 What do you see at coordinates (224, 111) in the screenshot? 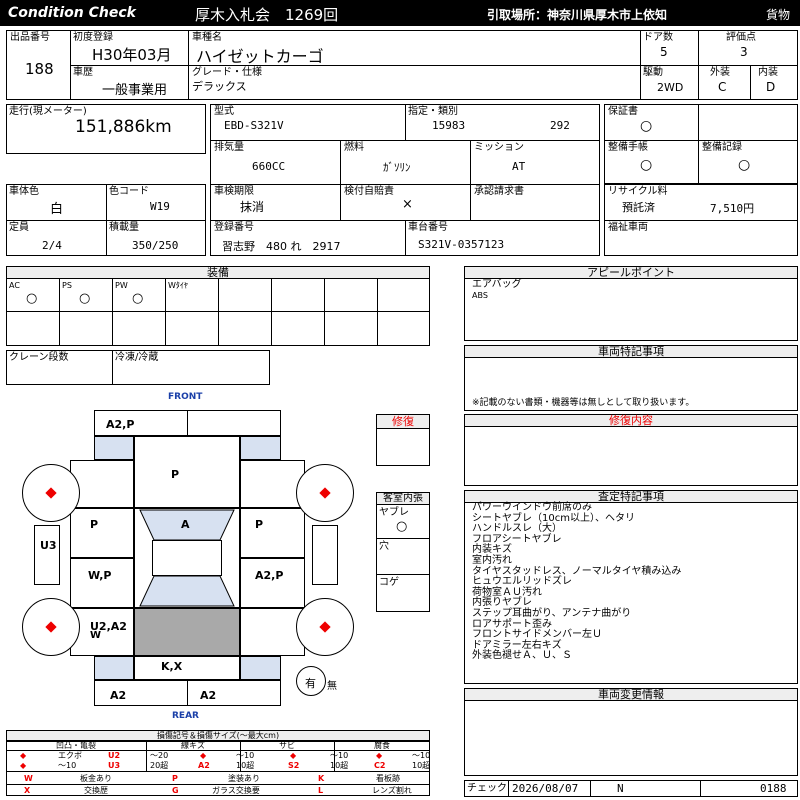
I see `model-label: 型式` at bounding box center [224, 111].